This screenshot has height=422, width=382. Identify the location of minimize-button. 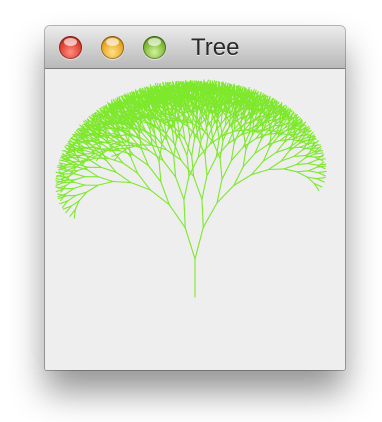
(112, 47).